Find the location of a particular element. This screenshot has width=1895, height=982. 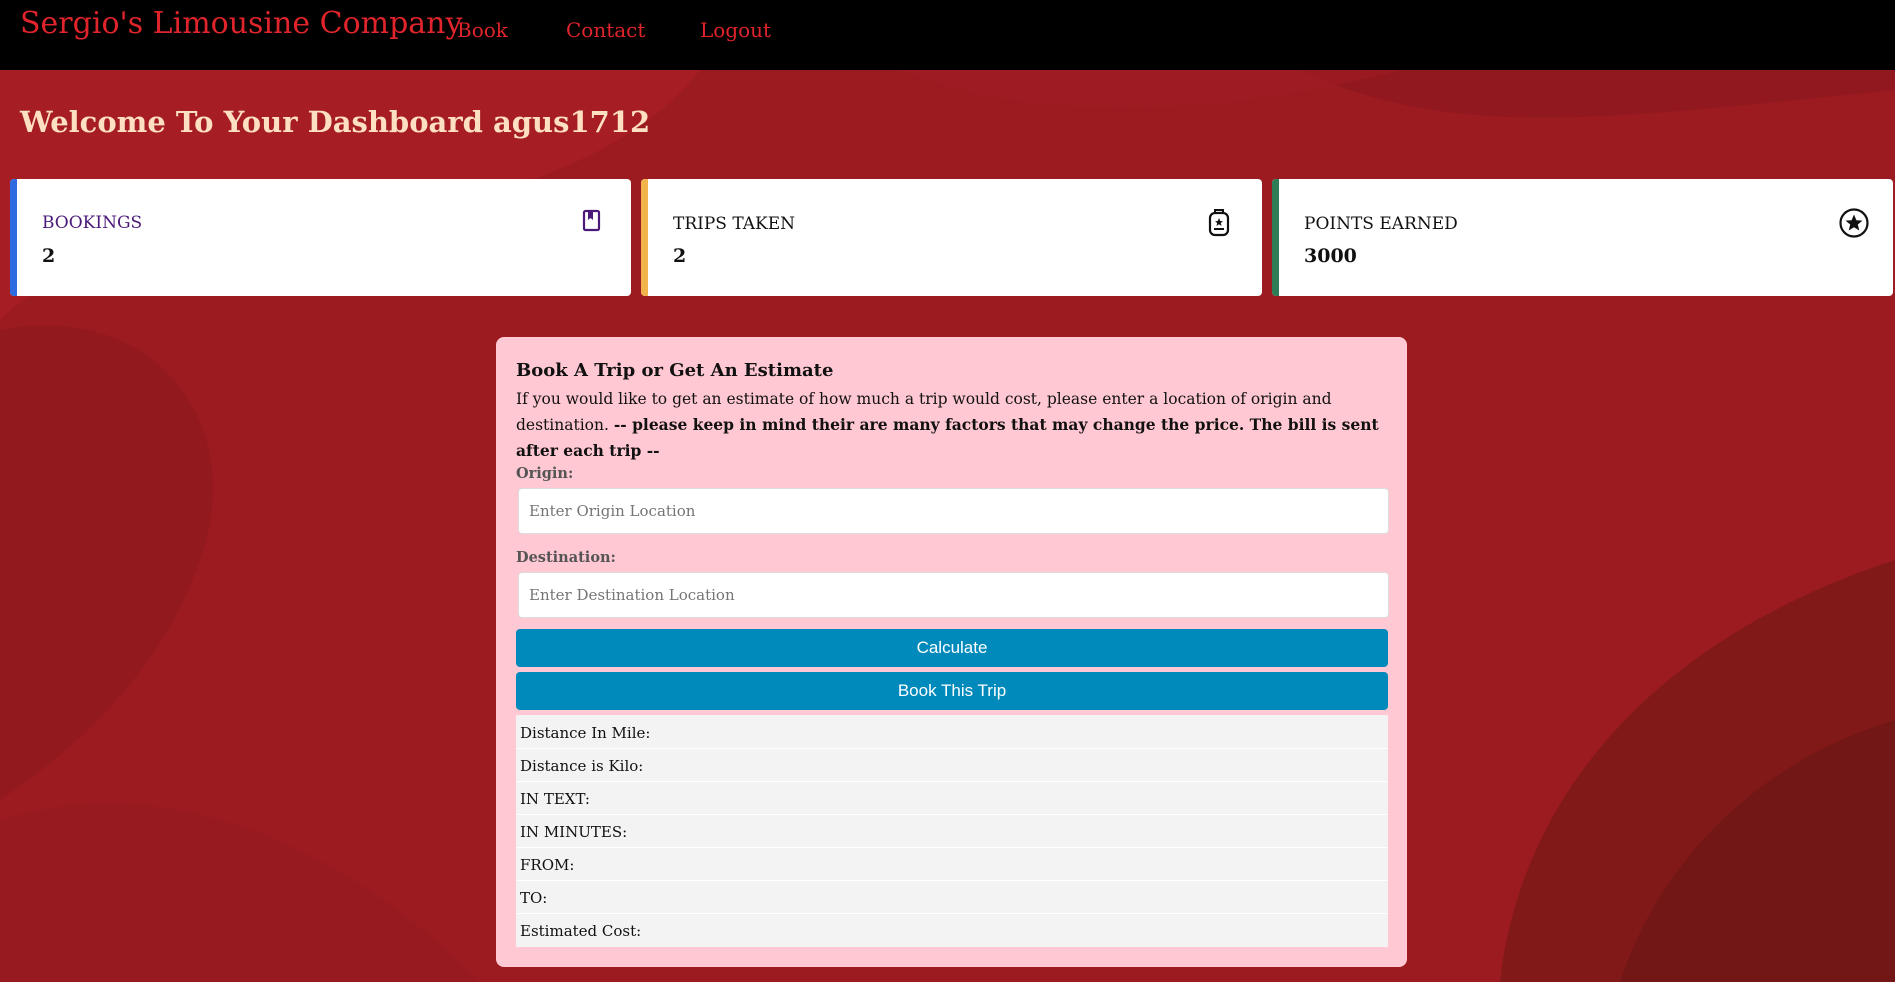

result-from: FROM: is located at coordinates (547, 865).